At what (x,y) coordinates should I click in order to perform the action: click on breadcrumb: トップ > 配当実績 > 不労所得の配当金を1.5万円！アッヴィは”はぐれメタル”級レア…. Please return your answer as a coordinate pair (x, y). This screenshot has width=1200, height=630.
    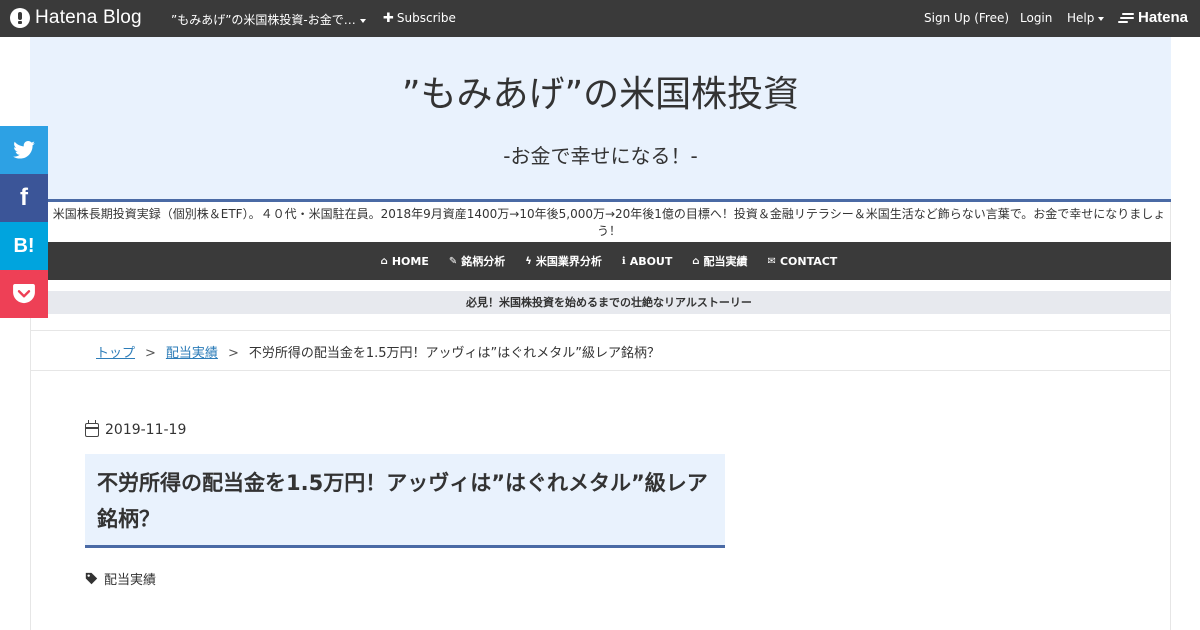
    Looking at the image, I should click on (378, 351).